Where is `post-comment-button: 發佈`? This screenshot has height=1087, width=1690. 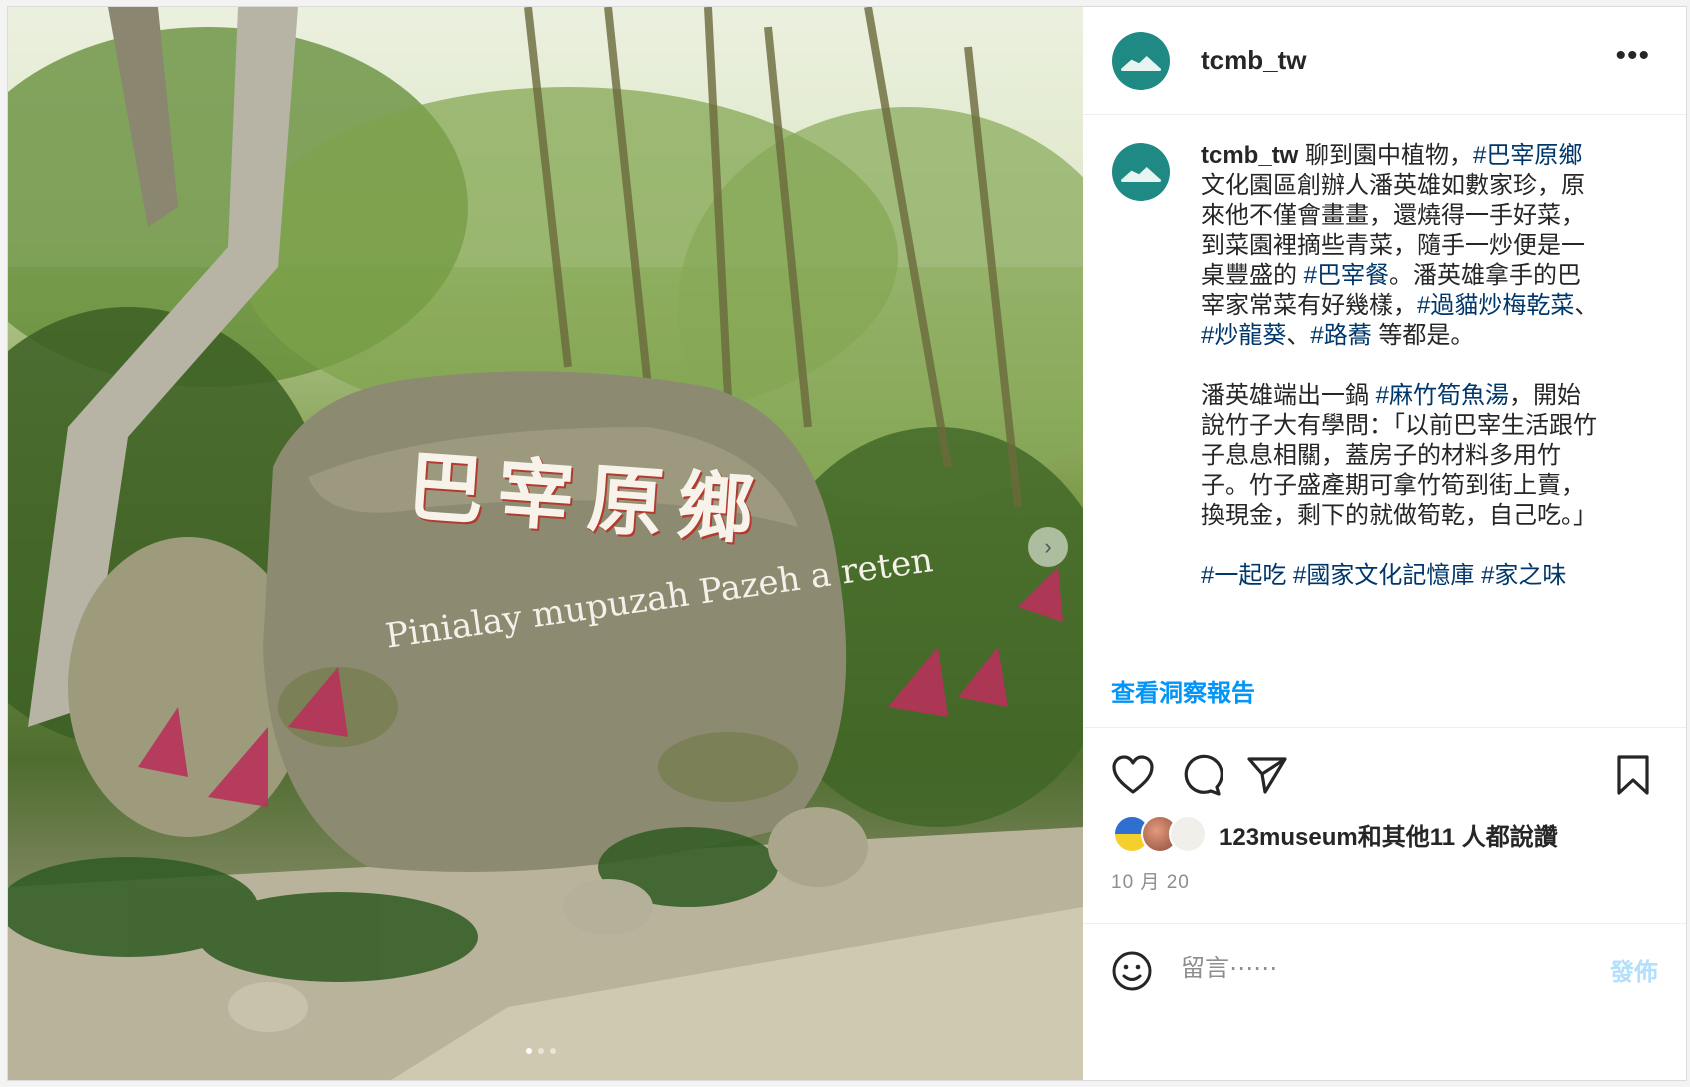 post-comment-button: 發佈 is located at coordinates (1634, 969).